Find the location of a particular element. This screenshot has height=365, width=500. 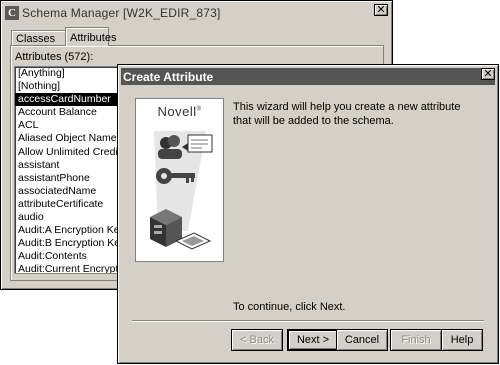

cancel-button: Cancel is located at coordinates (362, 340).